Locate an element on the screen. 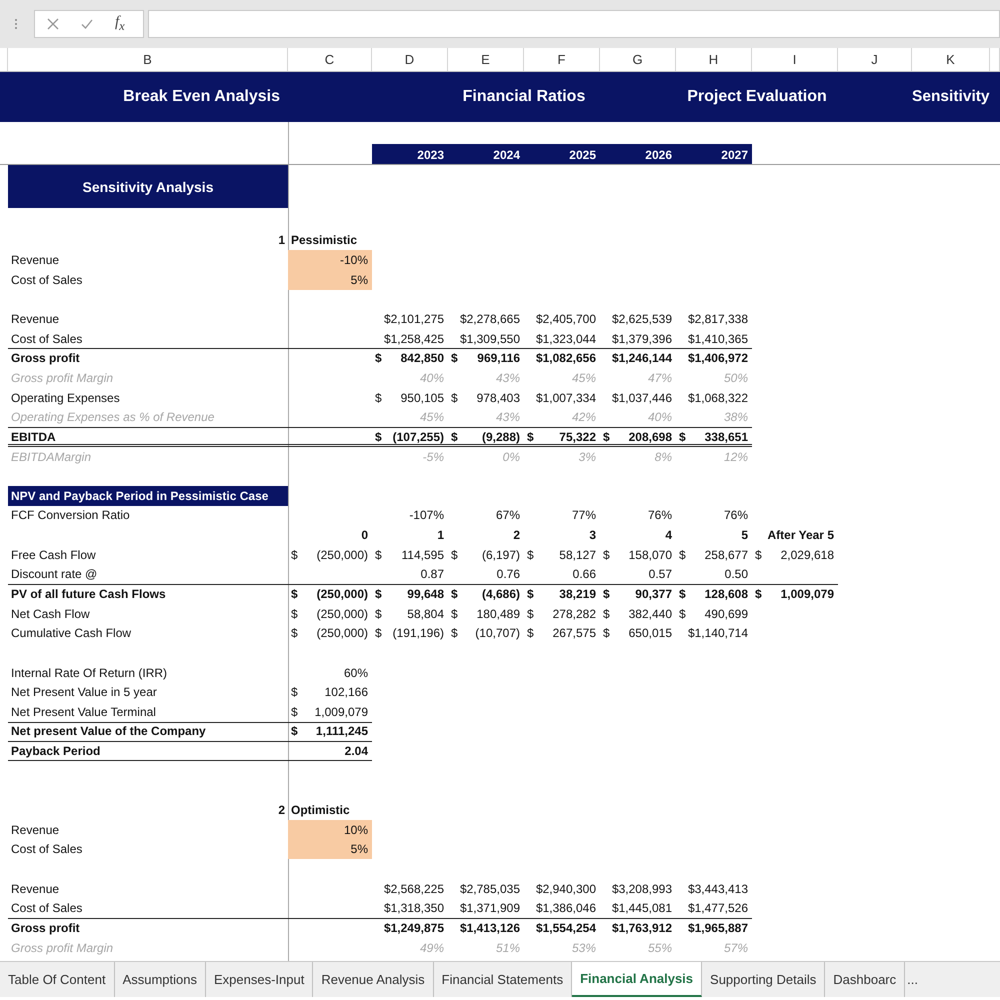  year-header: 2026 is located at coordinates (638, 154).